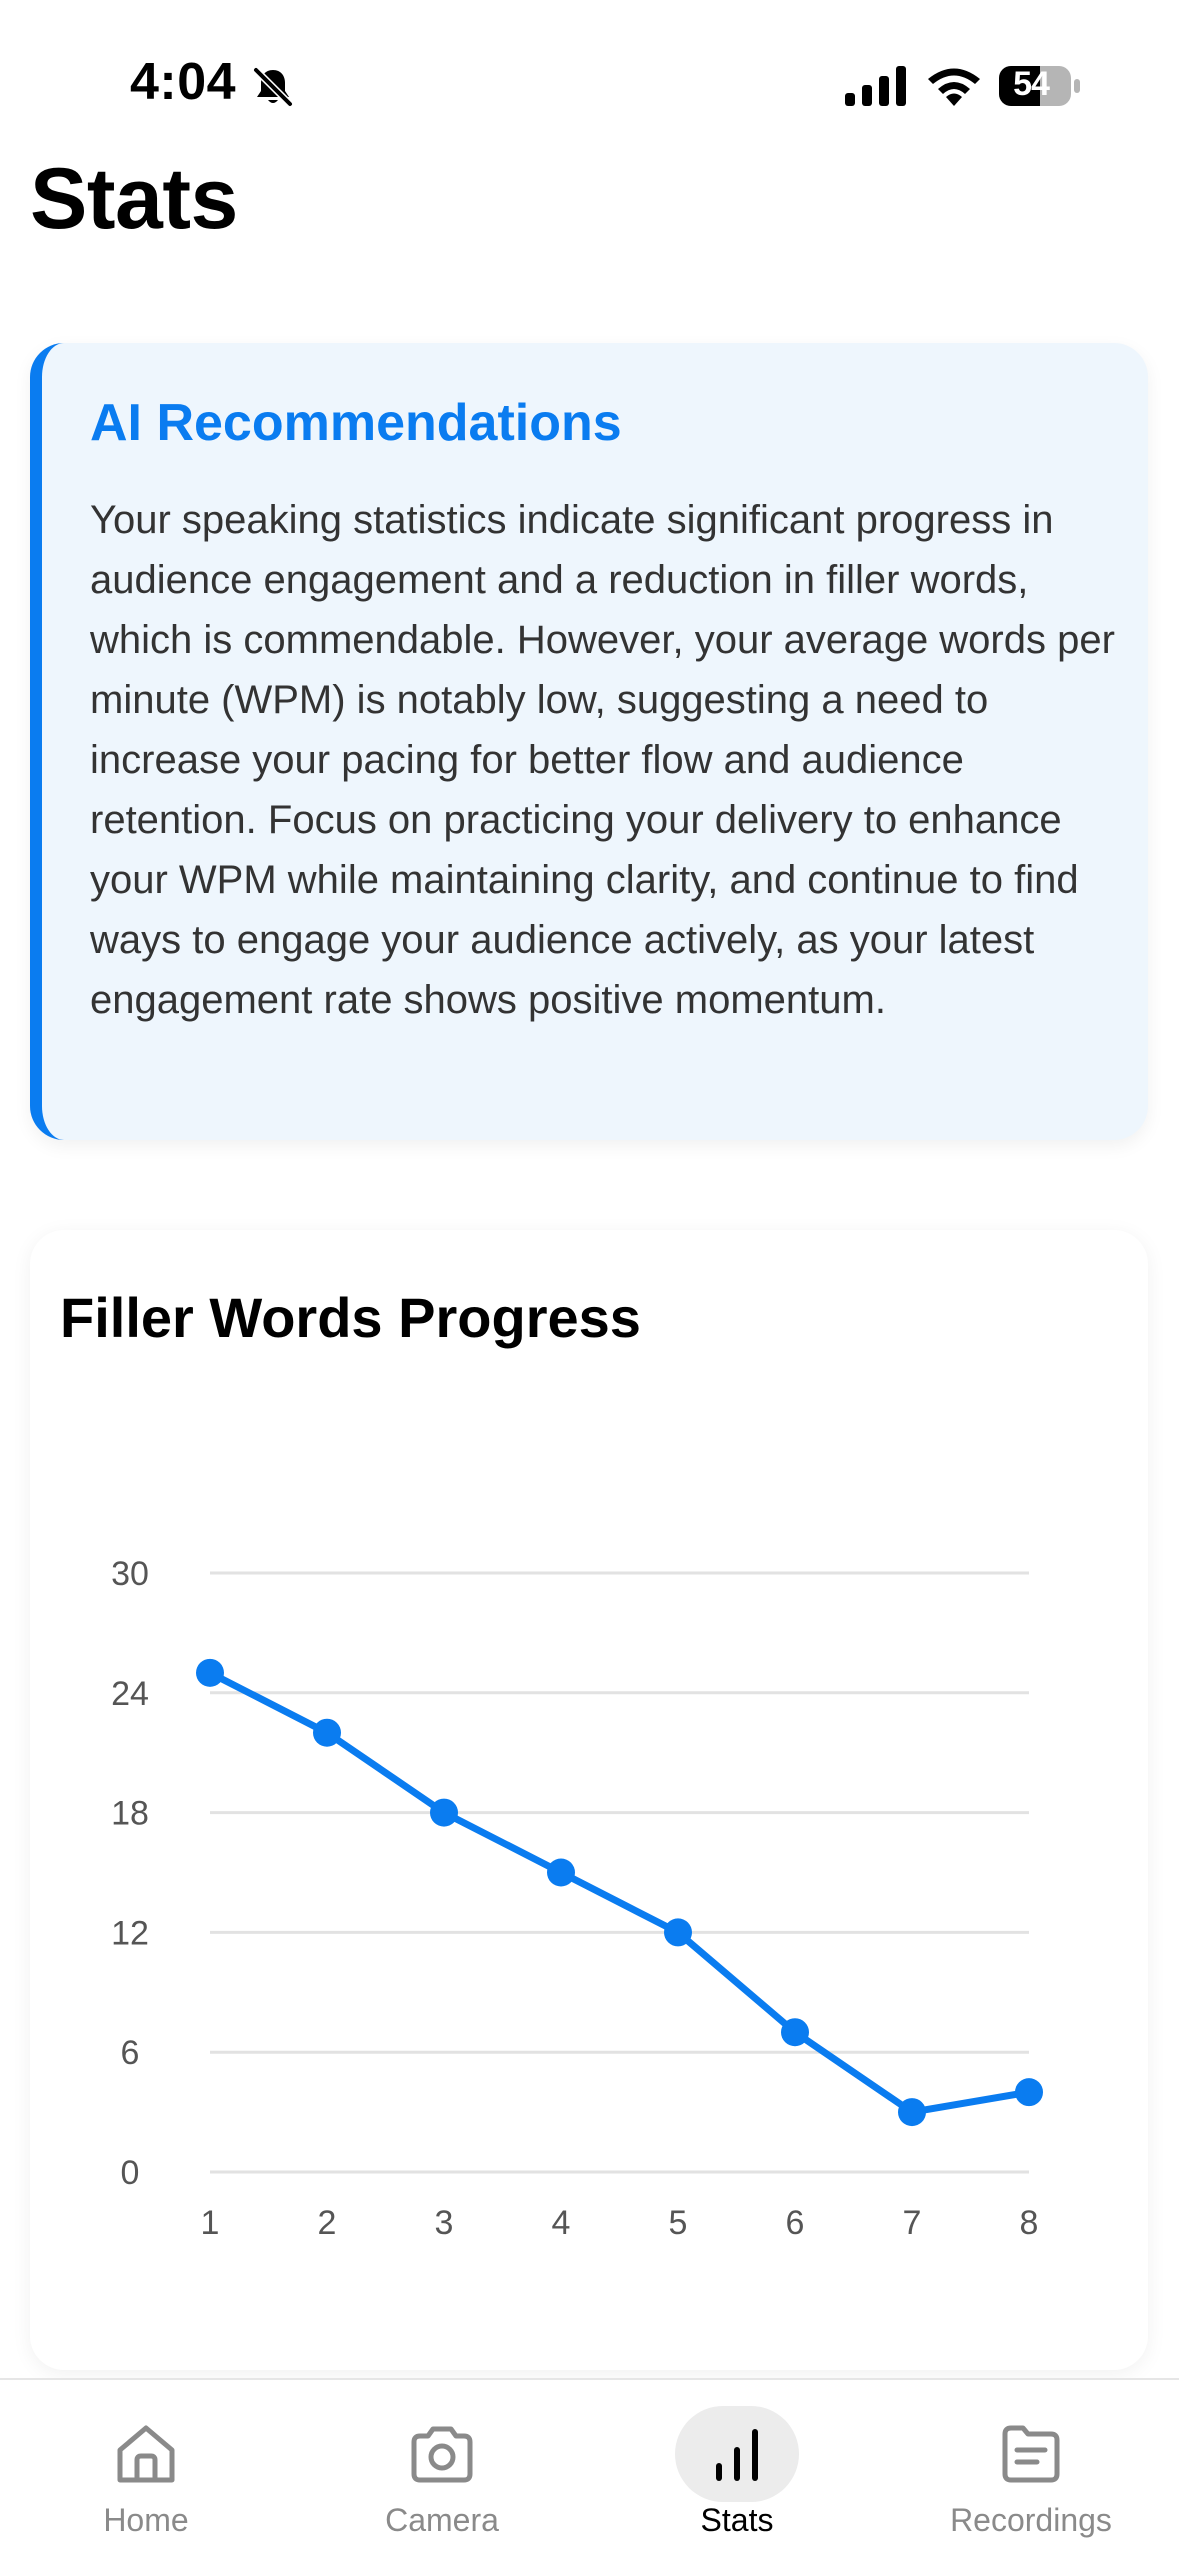 The image size is (1179, 2556). What do you see at coordinates (1031, 84) in the screenshot?
I see `battery-level: 54` at bounding box center [1031, 84].